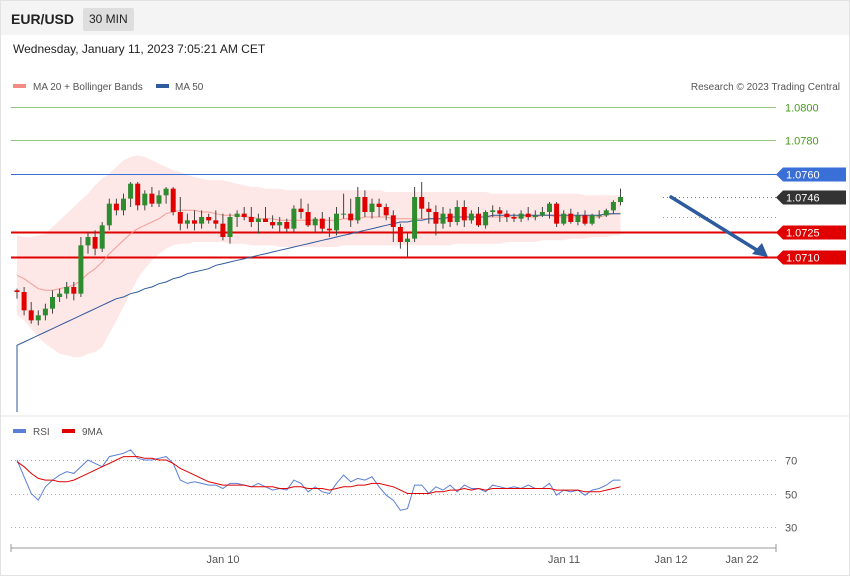 The image size is (850, 576). I want to click on credit-text: Research © 2023 Trading Central, so click(765, 87).